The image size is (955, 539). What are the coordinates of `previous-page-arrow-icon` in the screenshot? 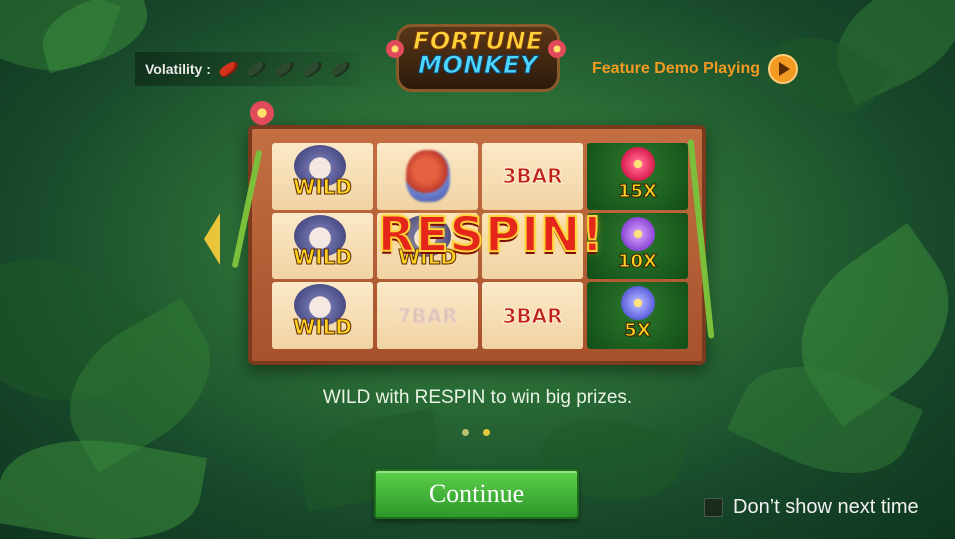 It's located at (215, 239).